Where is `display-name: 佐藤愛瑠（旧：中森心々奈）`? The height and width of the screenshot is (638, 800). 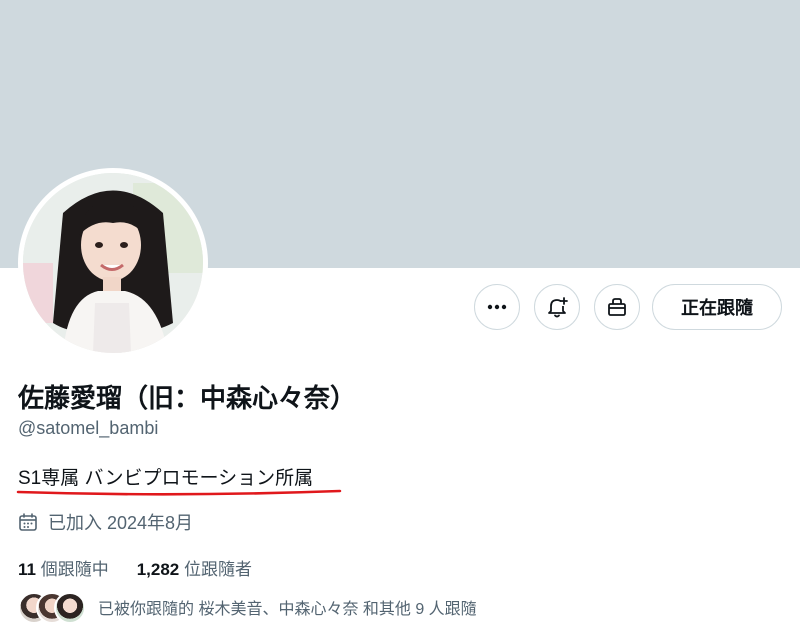 display-name: 佐藤愛瑠（旧：中森心々奈） is located at coordinates (187, 398).